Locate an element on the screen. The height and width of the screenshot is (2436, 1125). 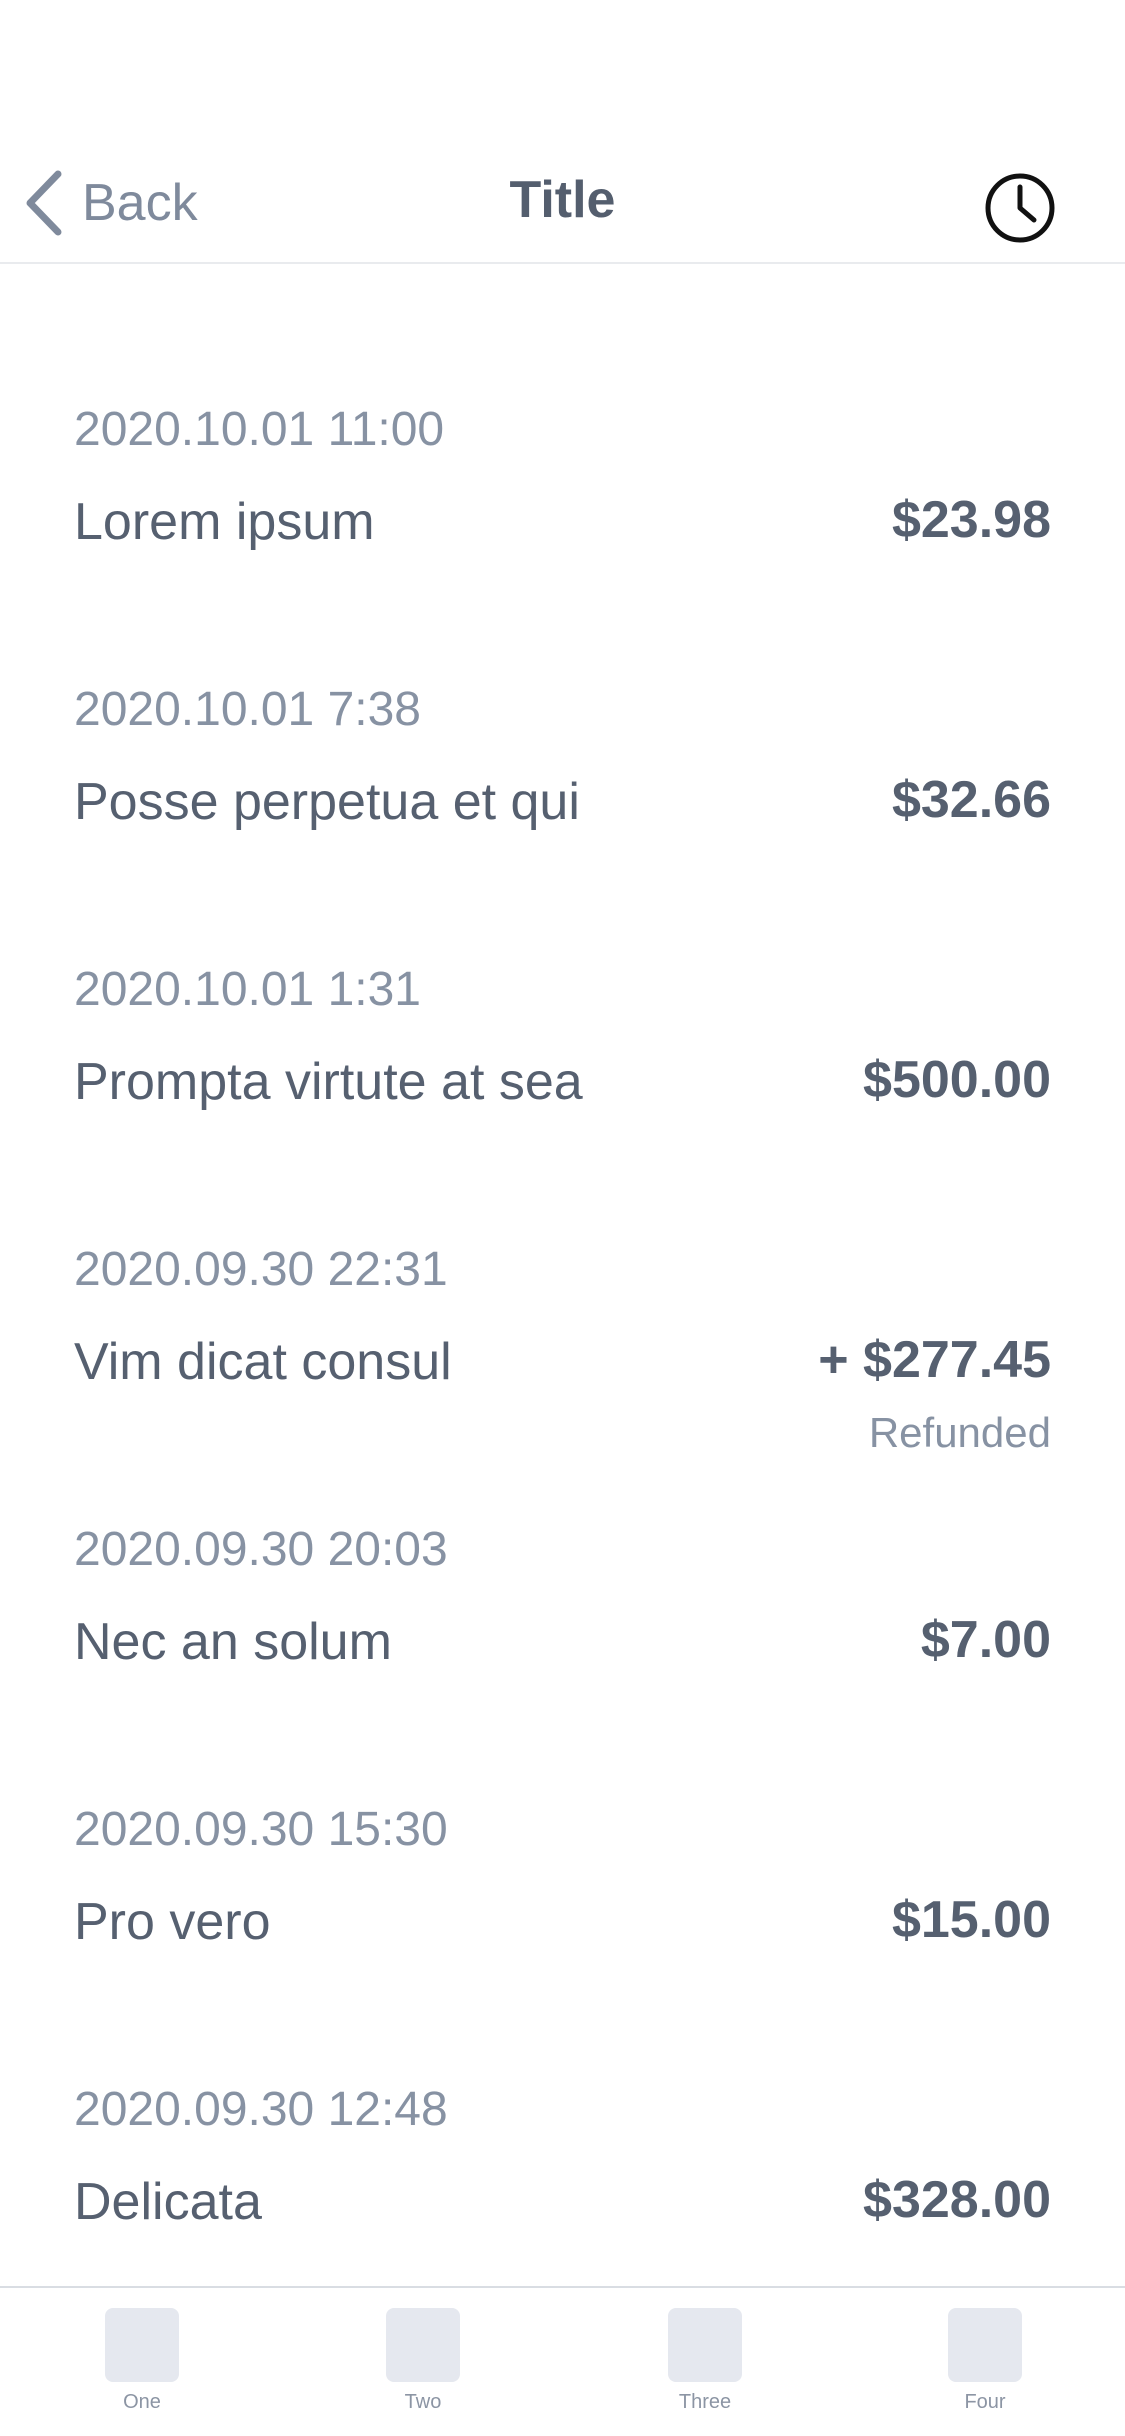
back-label: Back is located at coordinates (140, 203).